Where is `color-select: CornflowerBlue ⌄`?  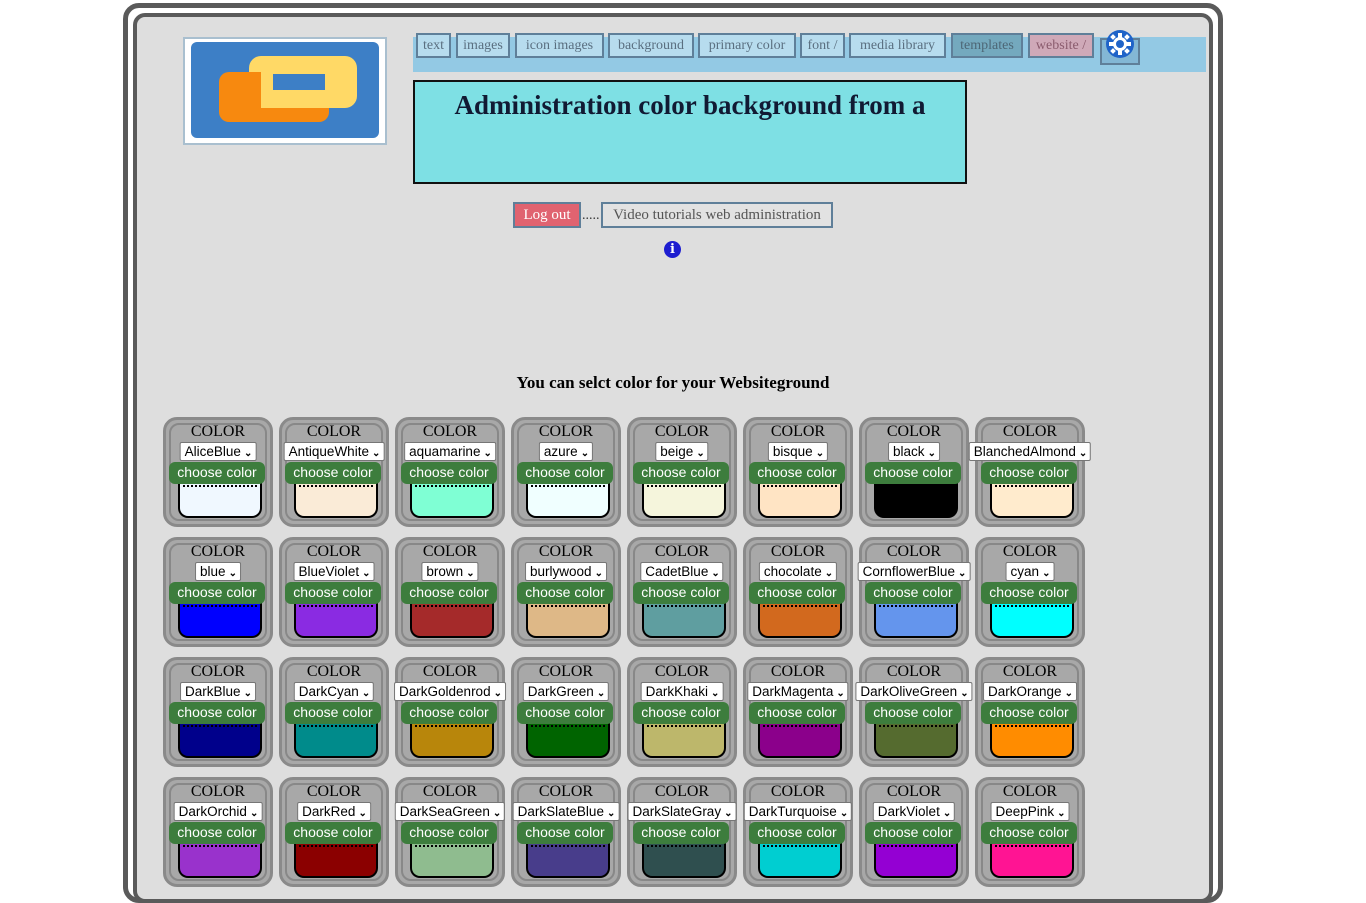 color-select: CornflowerBlue ⌄ is located at coordinates (914, 571).